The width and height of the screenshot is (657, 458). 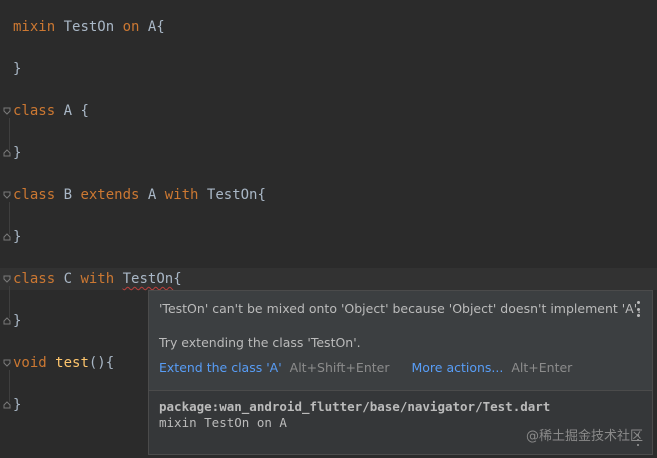 I want to click on code-line: class C with TestOn{, so click(x=97, y=279).